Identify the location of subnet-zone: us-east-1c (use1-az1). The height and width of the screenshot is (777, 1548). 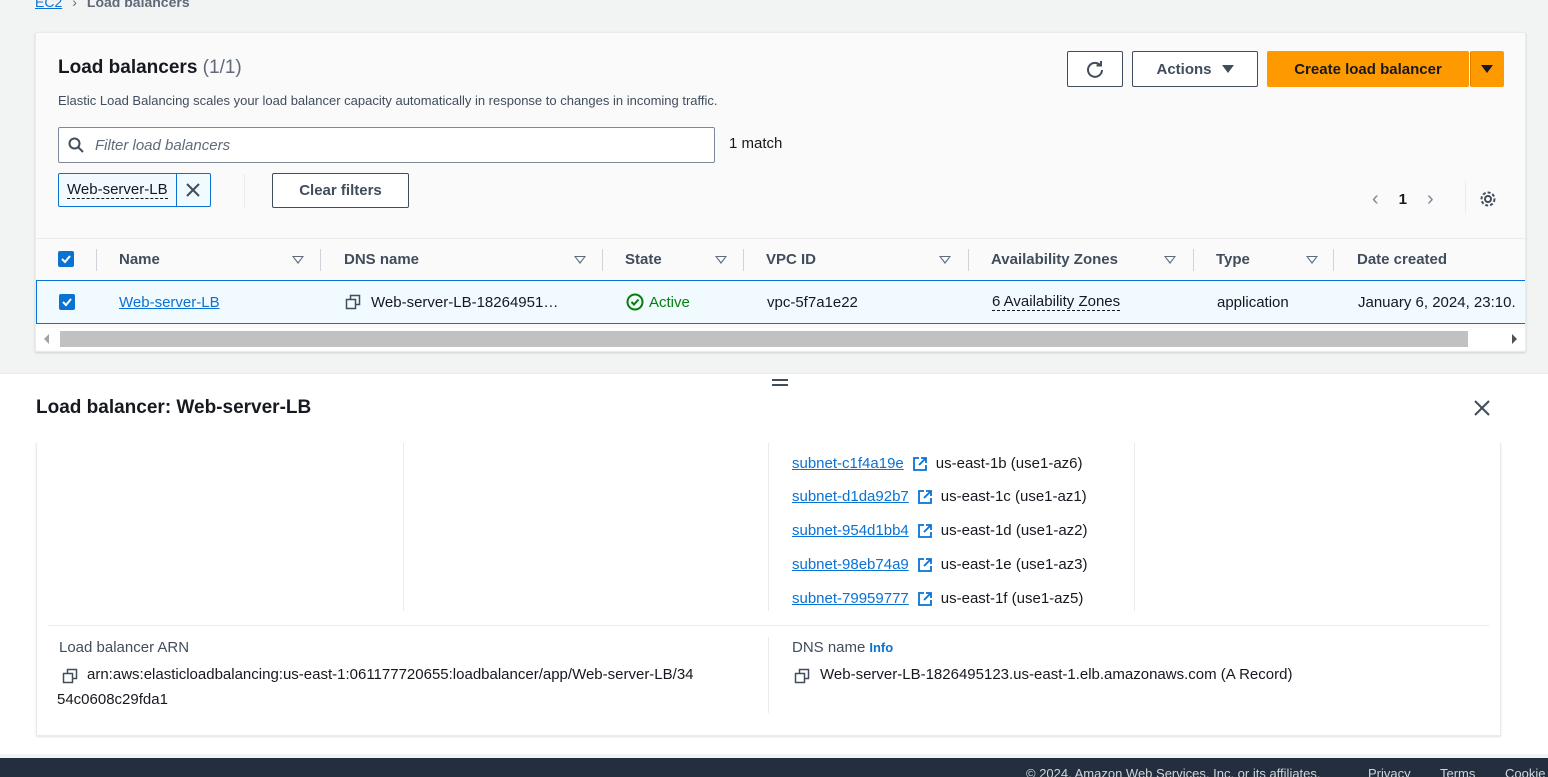
(1013, 496).